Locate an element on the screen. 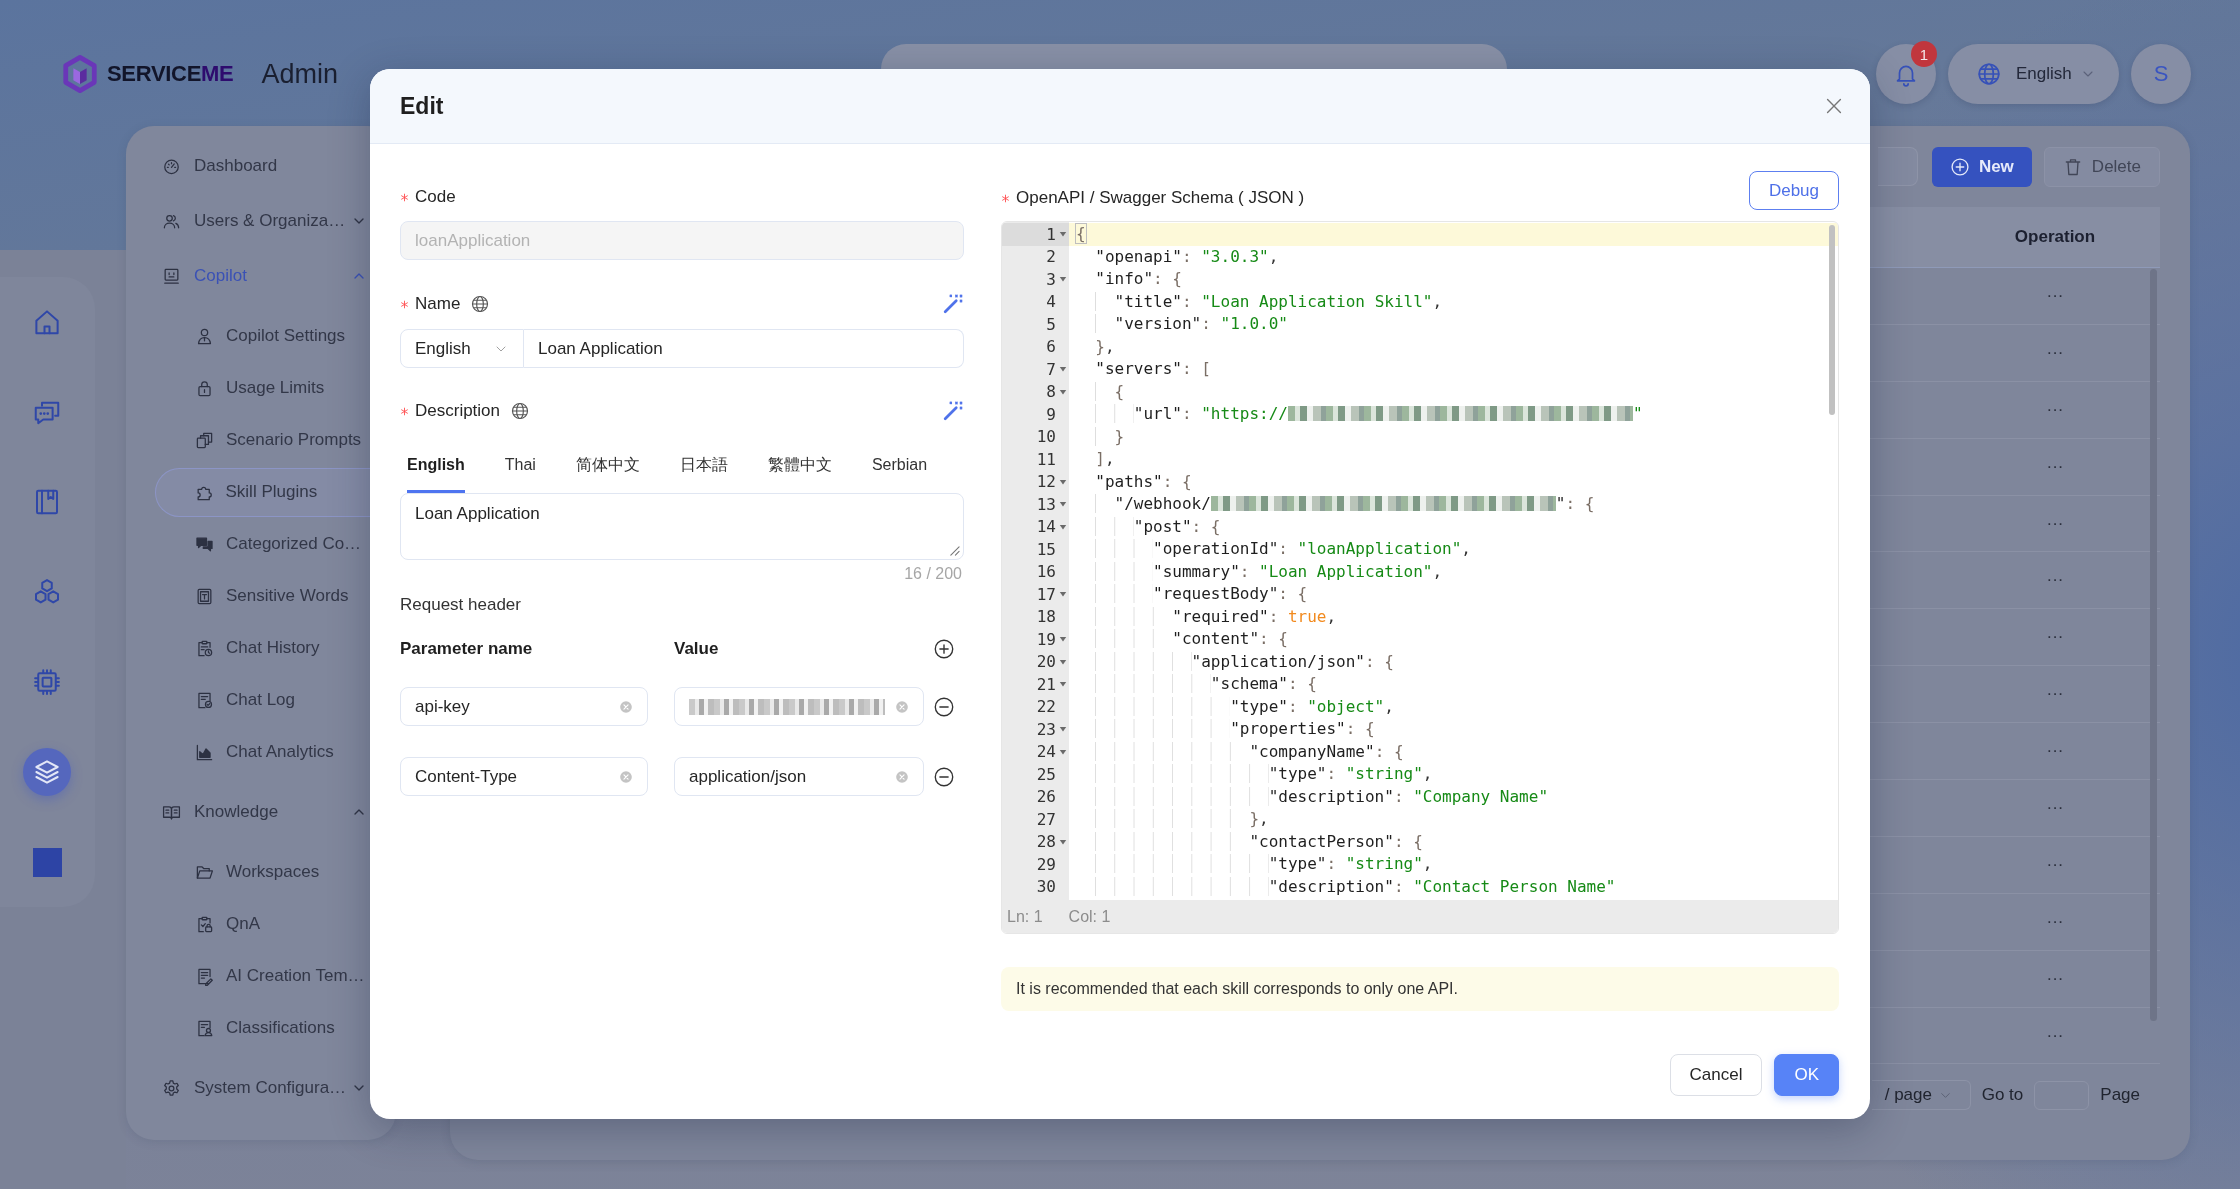 This screenshot has width=2240, height=1189. menu-item: Scenario Prompts is located at coordinates (263, 440).